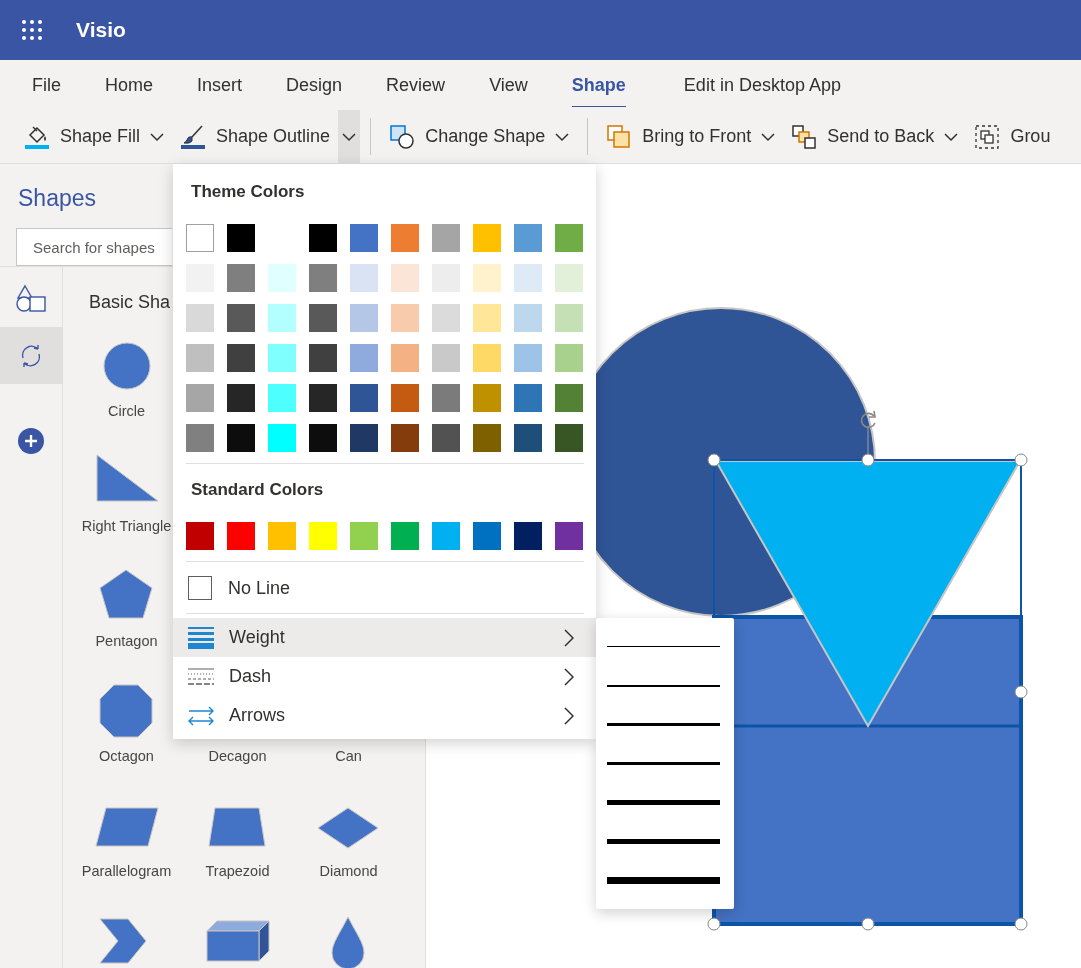  What do you see at coordinates (32, 30) in the screenshot?
I see `app-launcher-icon` at bounding box center [32, 30].